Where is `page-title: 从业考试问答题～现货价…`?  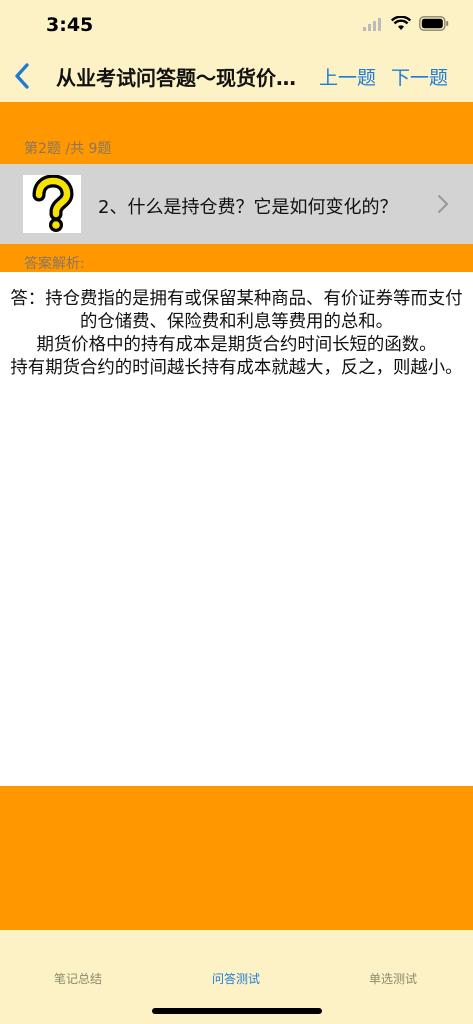
page-title: 从业考试问答题～现货价… is located at coordinates (176, 77).